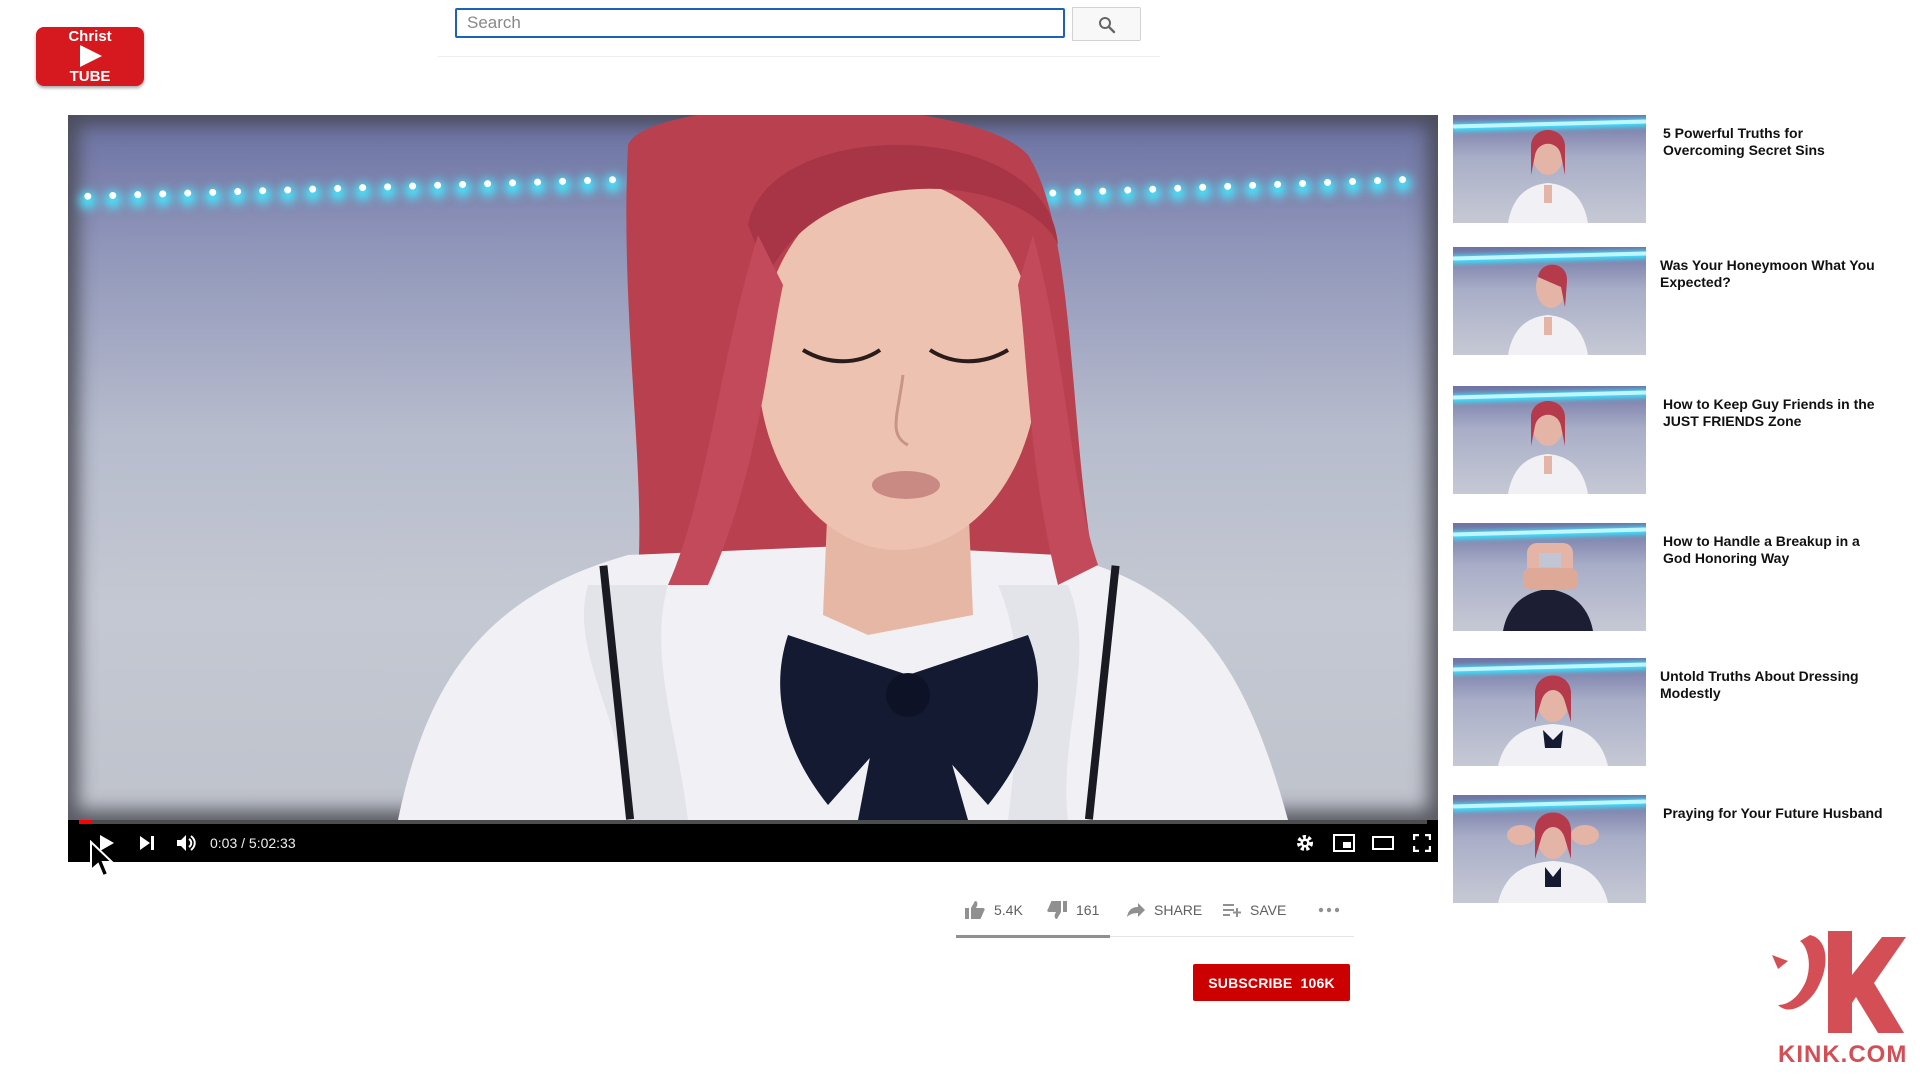 The height and width of the screenshot is (1080, 1920). What do you see at coordinates (1673, 713) in the screenshot?
I see `recommended-video: Untold Truths About Dressing Modestly` at bounding box center [1673, 713].